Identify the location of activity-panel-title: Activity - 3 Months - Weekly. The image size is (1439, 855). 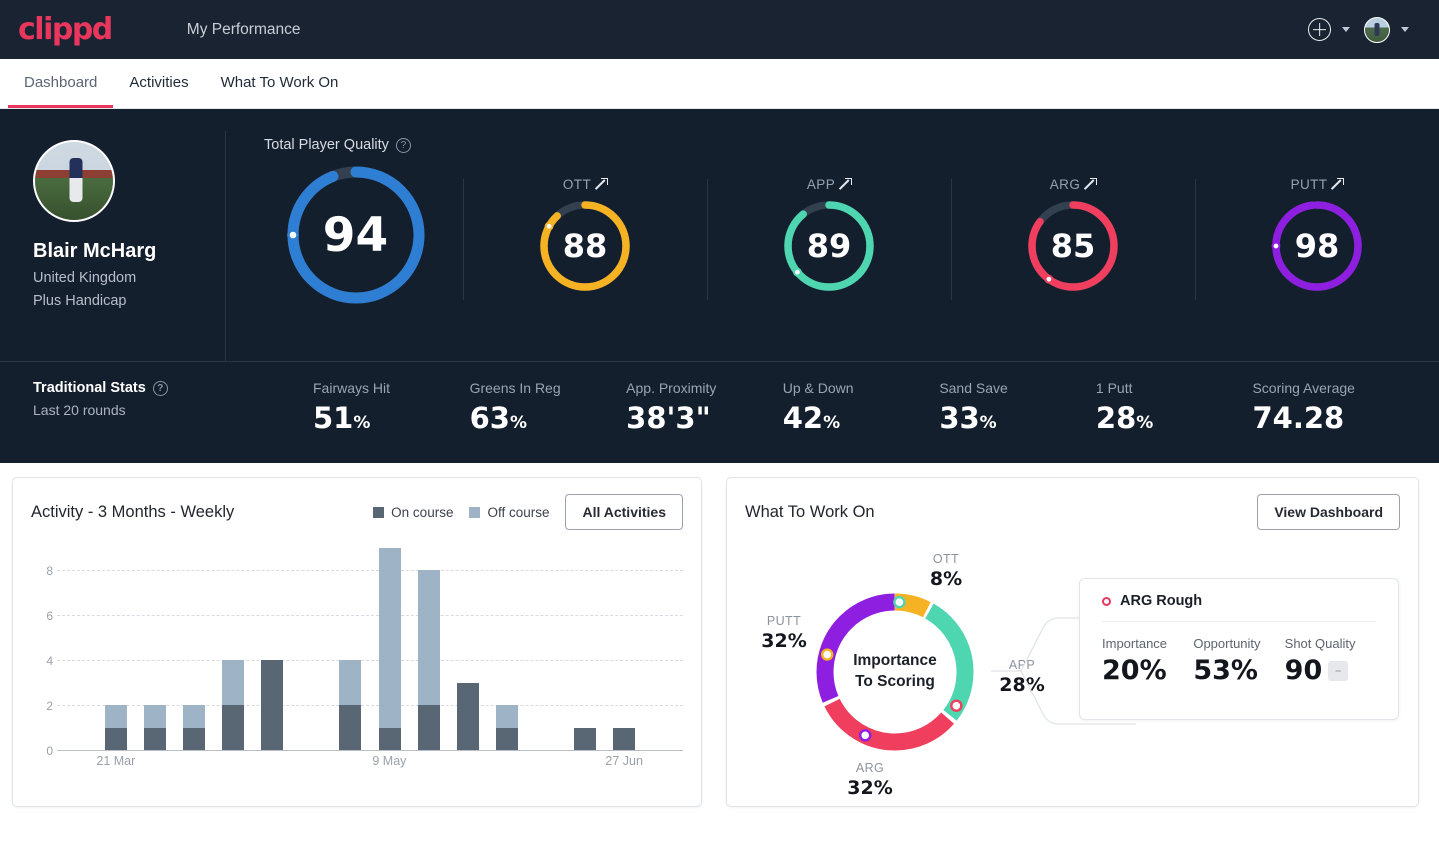
(133, 511).